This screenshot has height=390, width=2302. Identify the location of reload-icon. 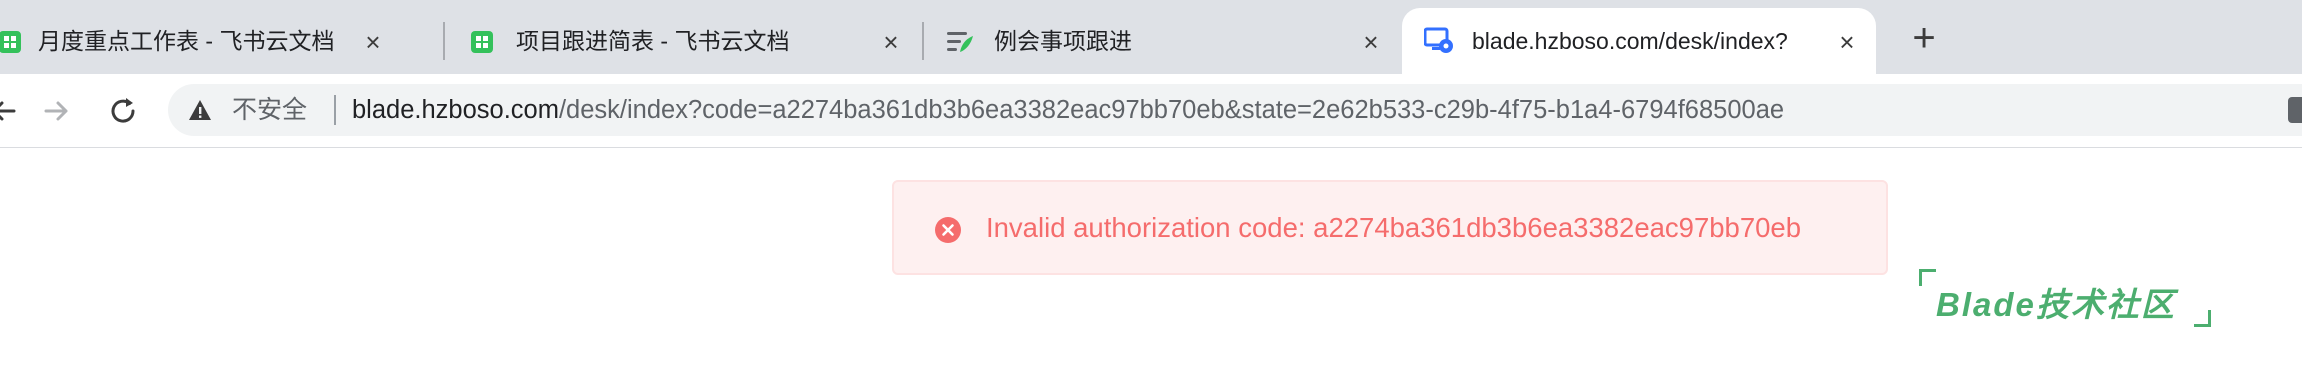
(123, 110).